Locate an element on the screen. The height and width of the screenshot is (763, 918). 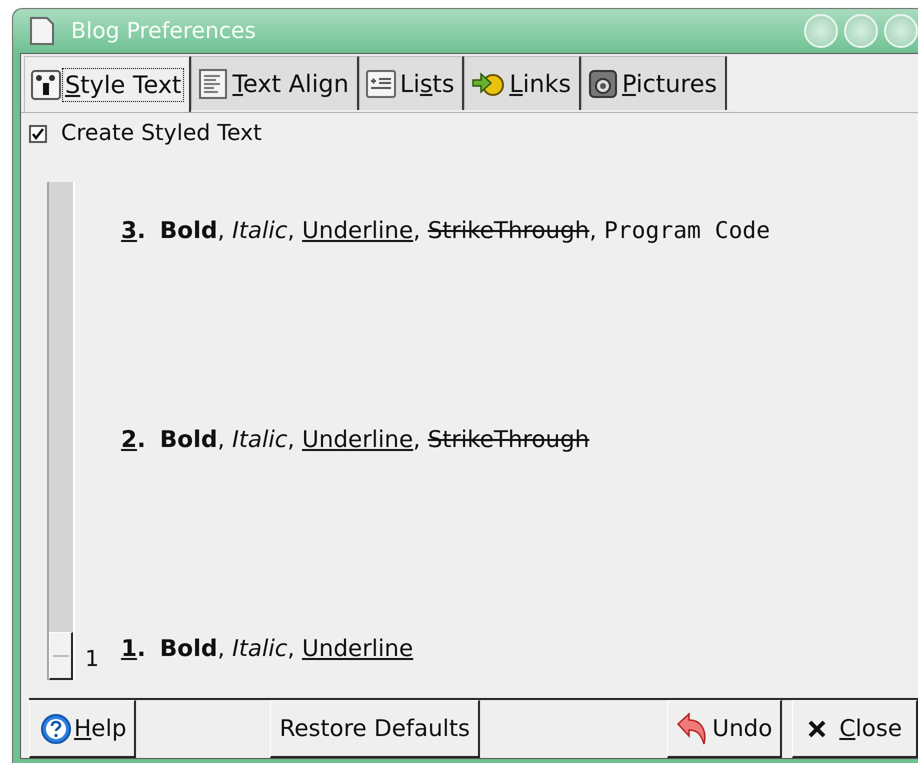
slider-value: 1 is located at coordinates (92, 660).